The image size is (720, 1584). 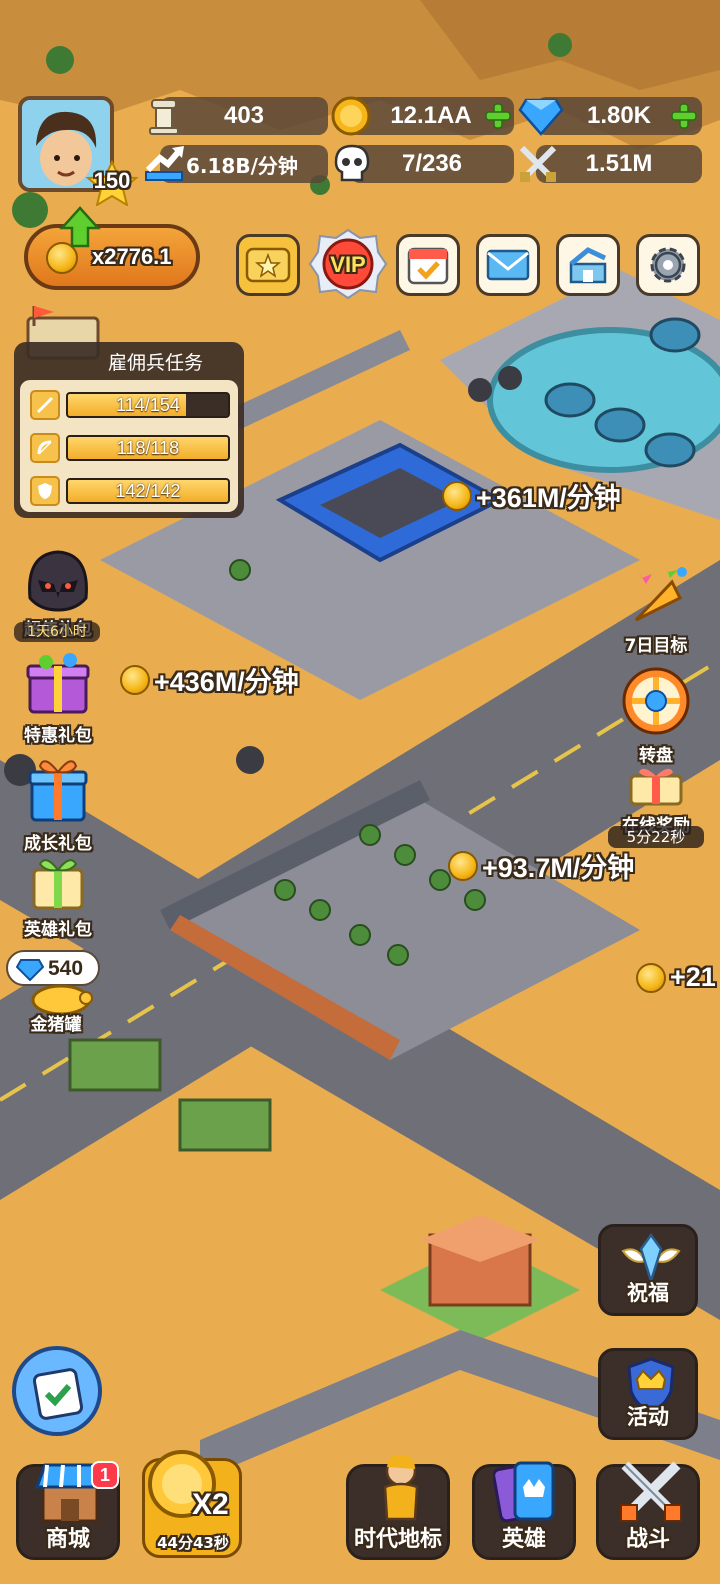 What do you see at coordinates (30, 970) in the screenshot?
I see `diamond-icon` at bounding box center [30, 970].